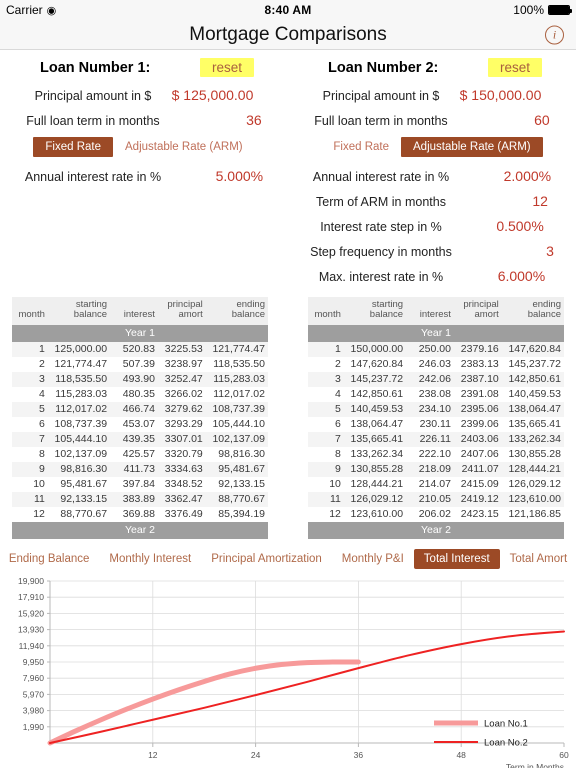 The width and height of the screenshot is (576, 768). I want to click on ending-balance-cell: 145,237.72, so click(534, 364).